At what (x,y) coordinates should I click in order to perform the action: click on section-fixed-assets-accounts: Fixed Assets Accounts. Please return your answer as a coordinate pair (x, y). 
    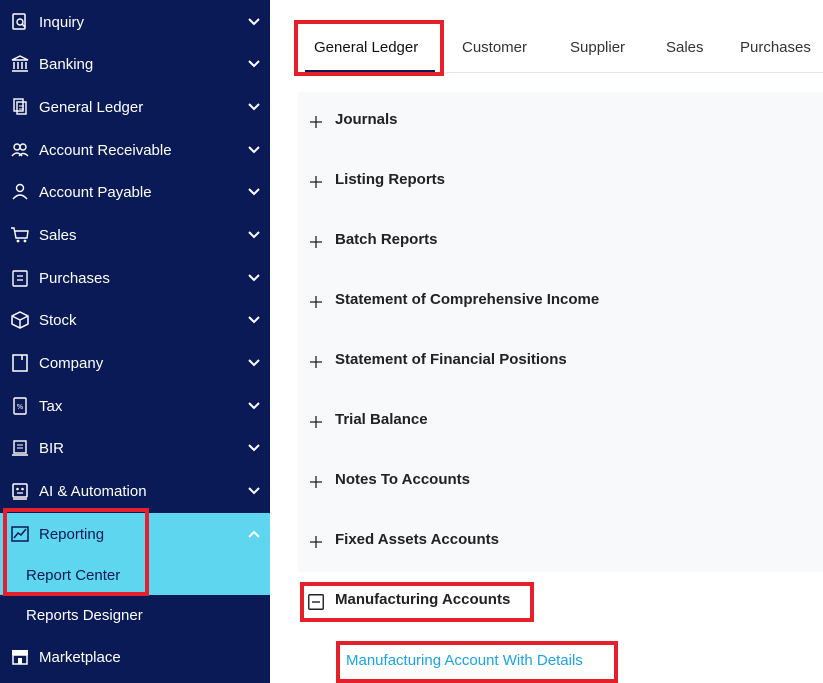
    Looking at the image, I should click on (560, 542).